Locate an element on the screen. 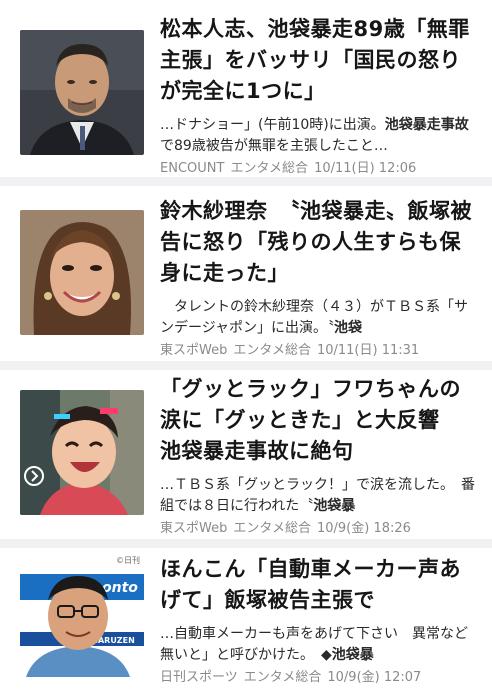 The width and height of the screenshot is (492, 700). article-date: 10/11(日) 11:31 is located at coordinates (368, 350).